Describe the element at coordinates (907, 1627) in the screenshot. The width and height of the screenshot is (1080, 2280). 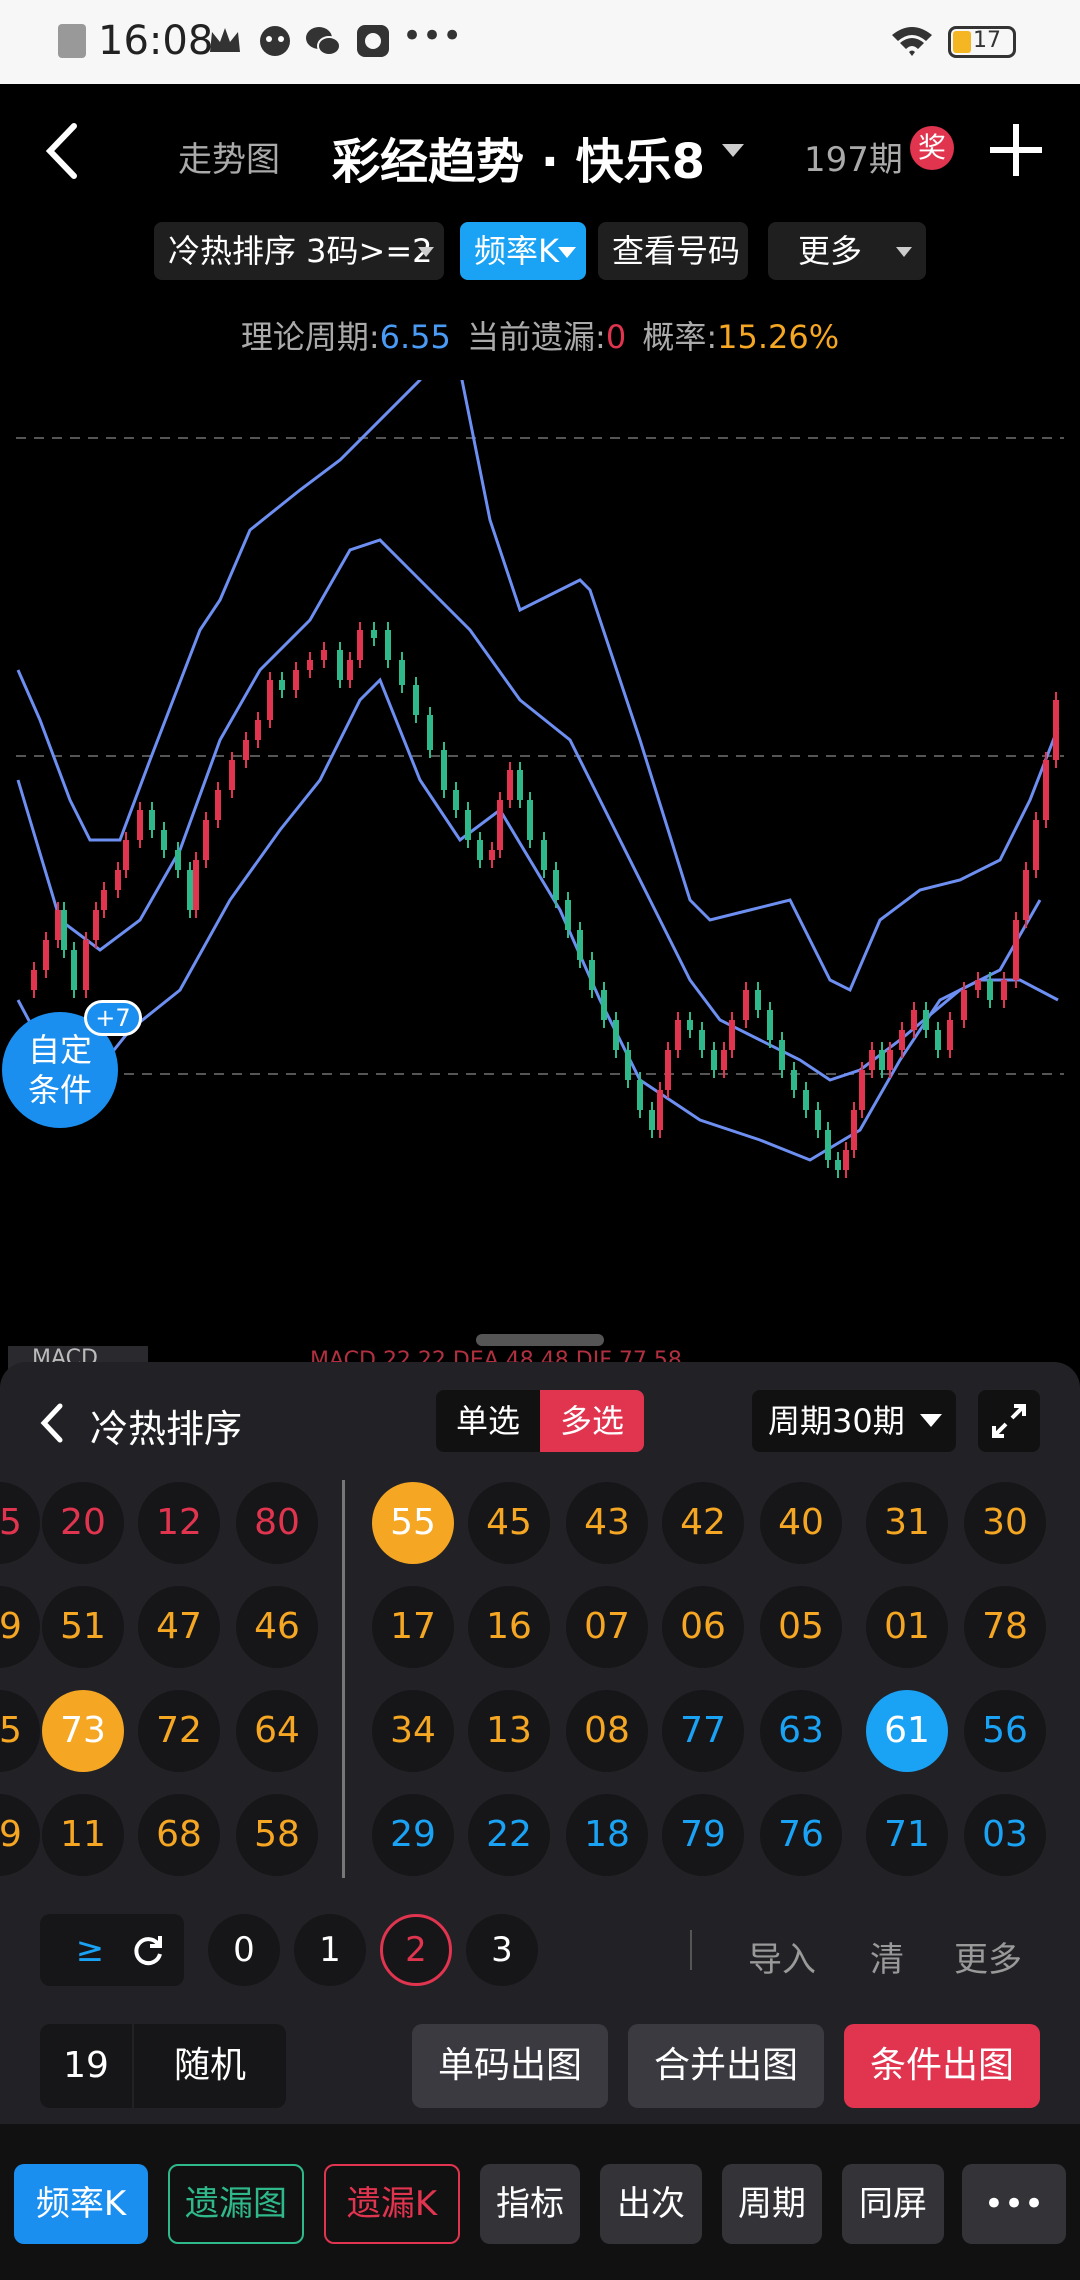
I see `number-ball: 01` at that location.